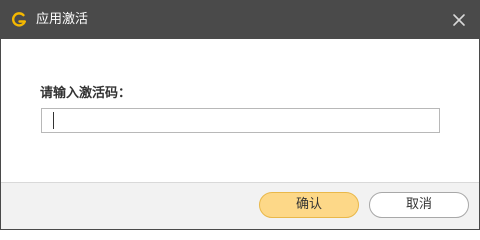 The width and height of the screenshot is (480, 240). Describe the element at coordinates (86, 93) in the screenshot. I see `activation-code-label: 请输入激活码：` at that location.